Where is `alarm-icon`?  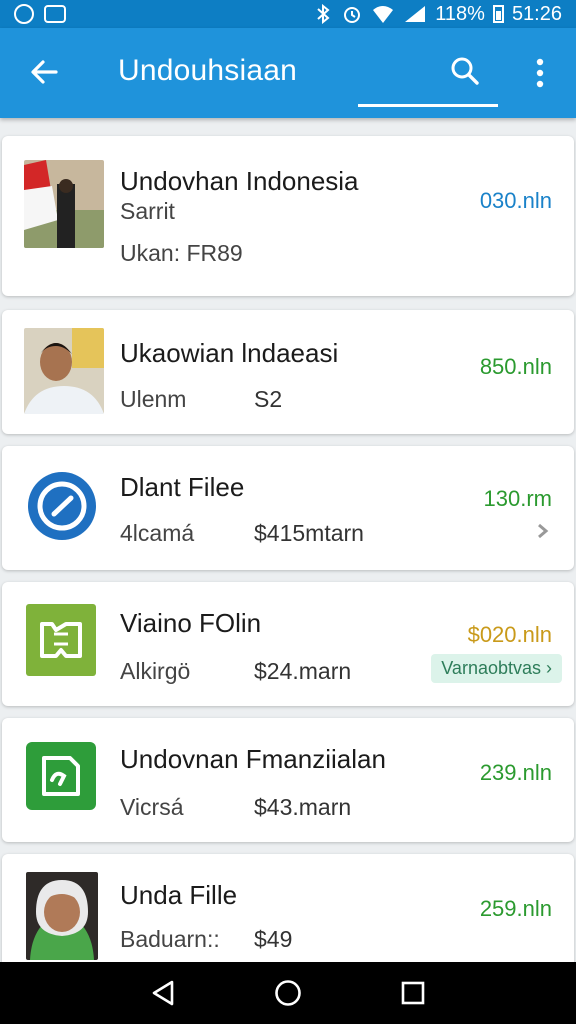 alarm-icon is located at coordinates (352, 15).